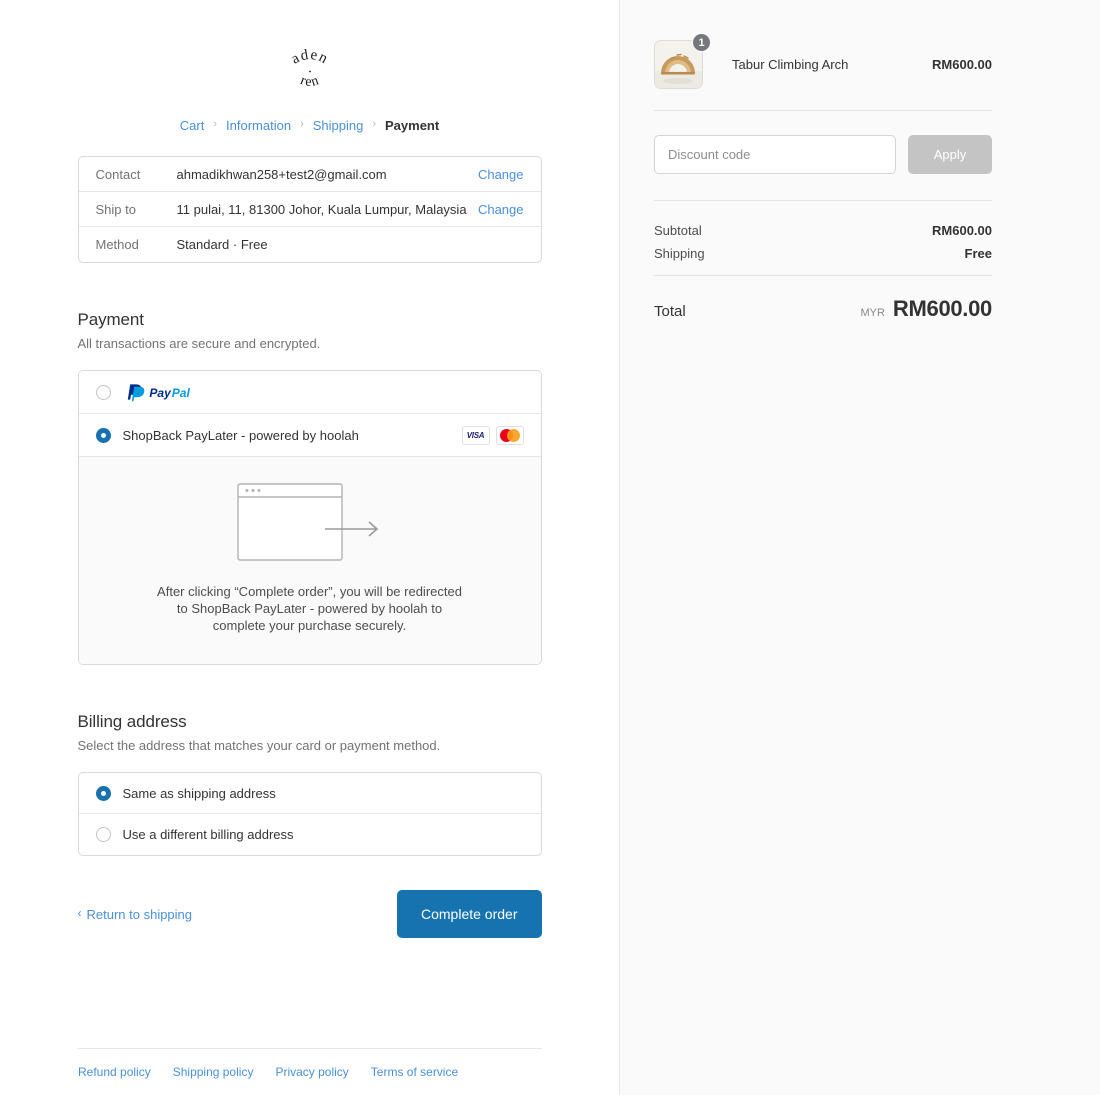 The width and height of the screenshot is (1100, 1095). Describe the element at coordinates (682, 61) in the screenshot. I see `line-item-thumbnail-wrap: 1` at that location.